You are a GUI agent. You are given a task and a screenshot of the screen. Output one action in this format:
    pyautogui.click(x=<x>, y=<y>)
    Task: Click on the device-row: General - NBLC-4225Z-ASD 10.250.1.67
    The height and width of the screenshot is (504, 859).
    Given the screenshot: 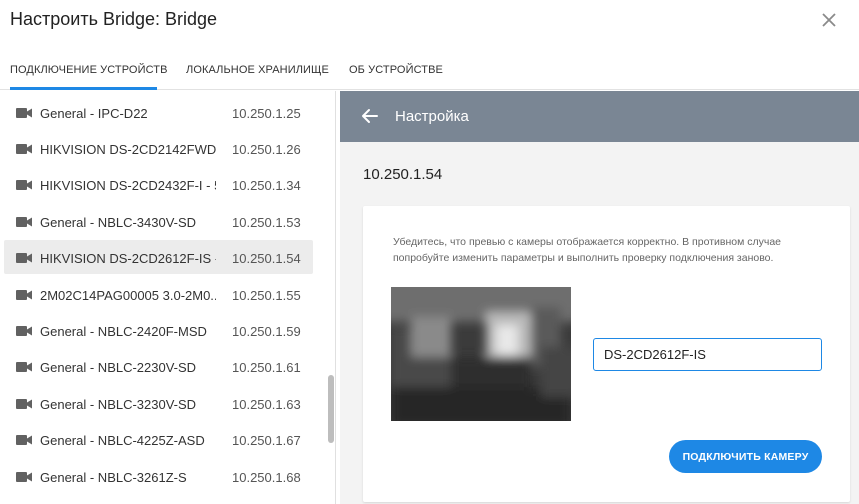 What is the action you would take?
    pyautogui.click(x=158, y=439)
    